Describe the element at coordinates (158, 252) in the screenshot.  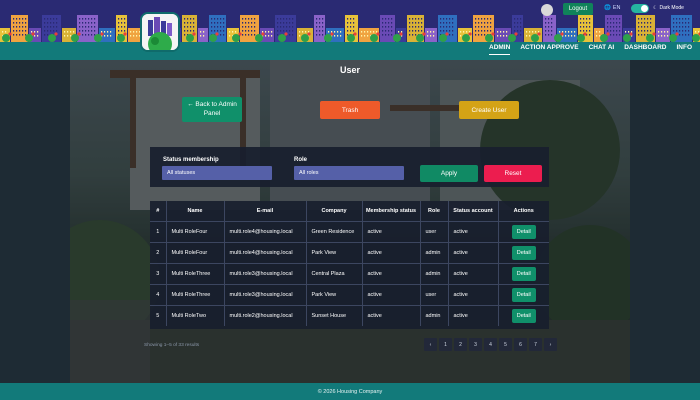
I see `cell-number: 2` at that location.